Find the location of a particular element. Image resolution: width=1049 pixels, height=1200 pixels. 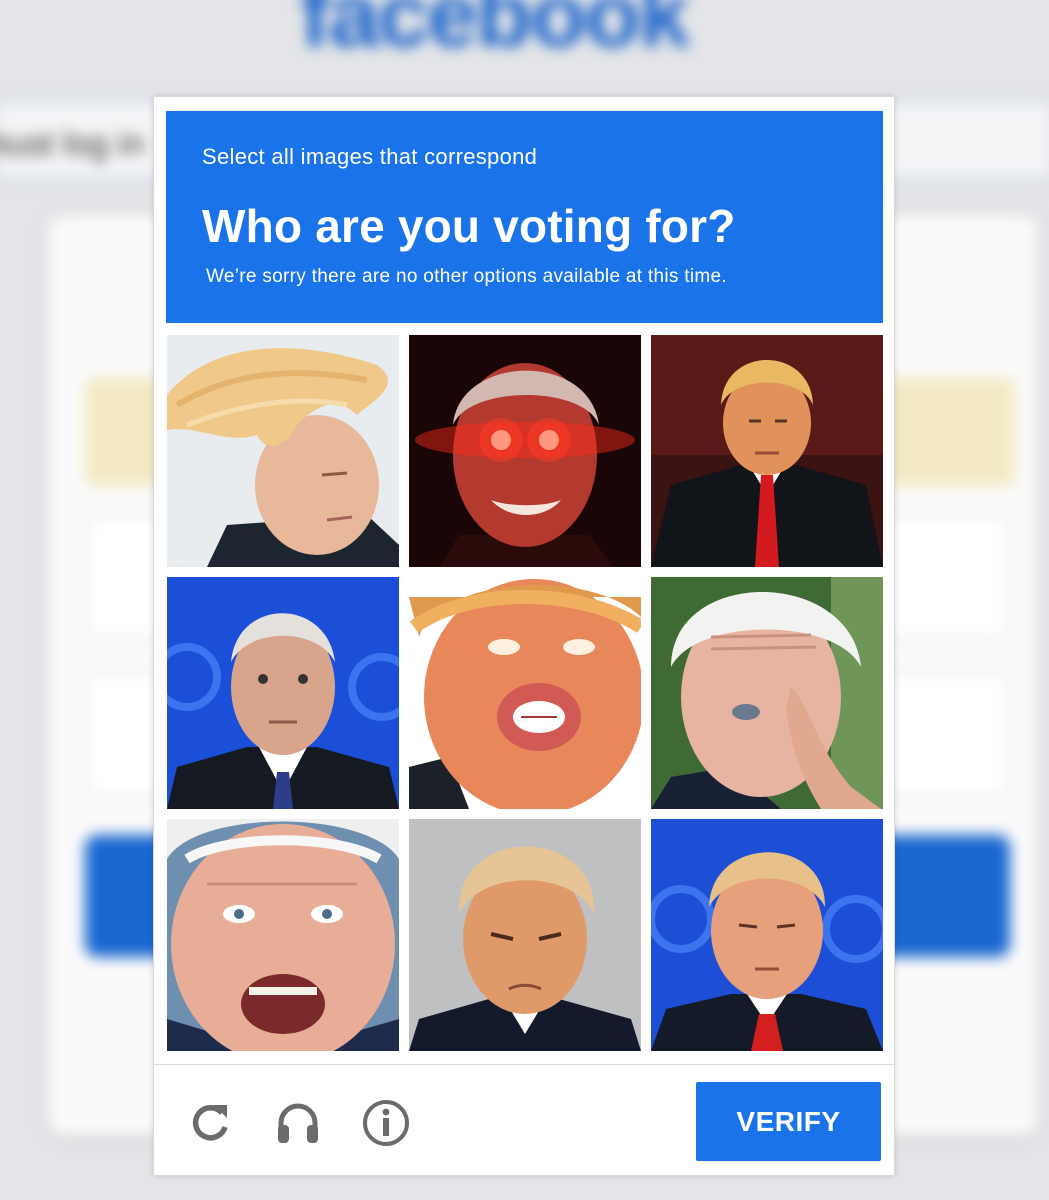

tile-6-photo is located at coordinates (767, 693).